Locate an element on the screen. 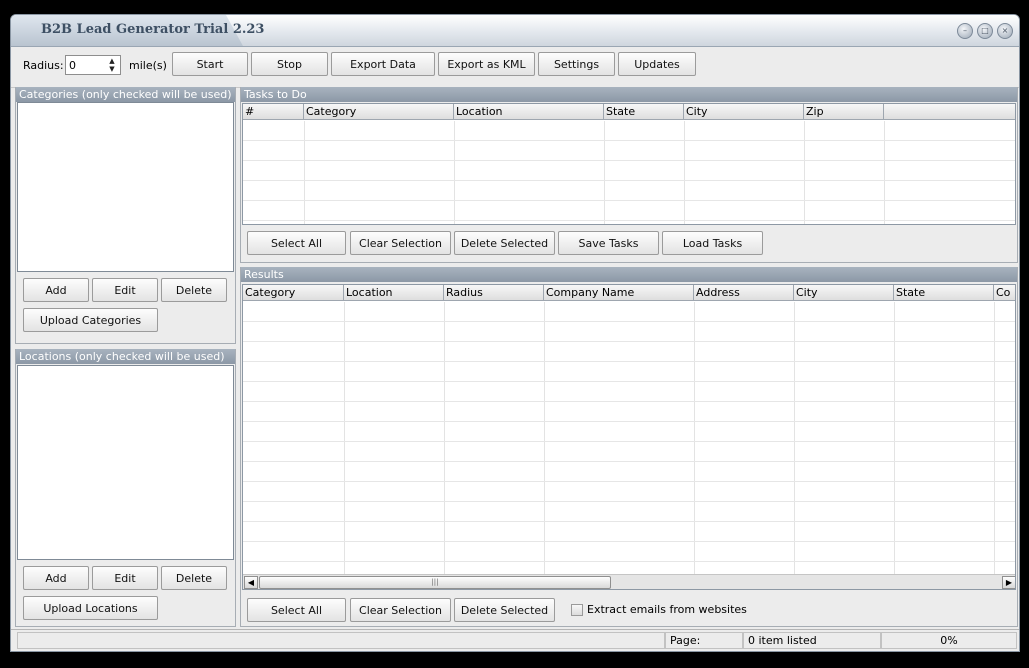  add-category-button: Add is located at coordinates (56, 290).